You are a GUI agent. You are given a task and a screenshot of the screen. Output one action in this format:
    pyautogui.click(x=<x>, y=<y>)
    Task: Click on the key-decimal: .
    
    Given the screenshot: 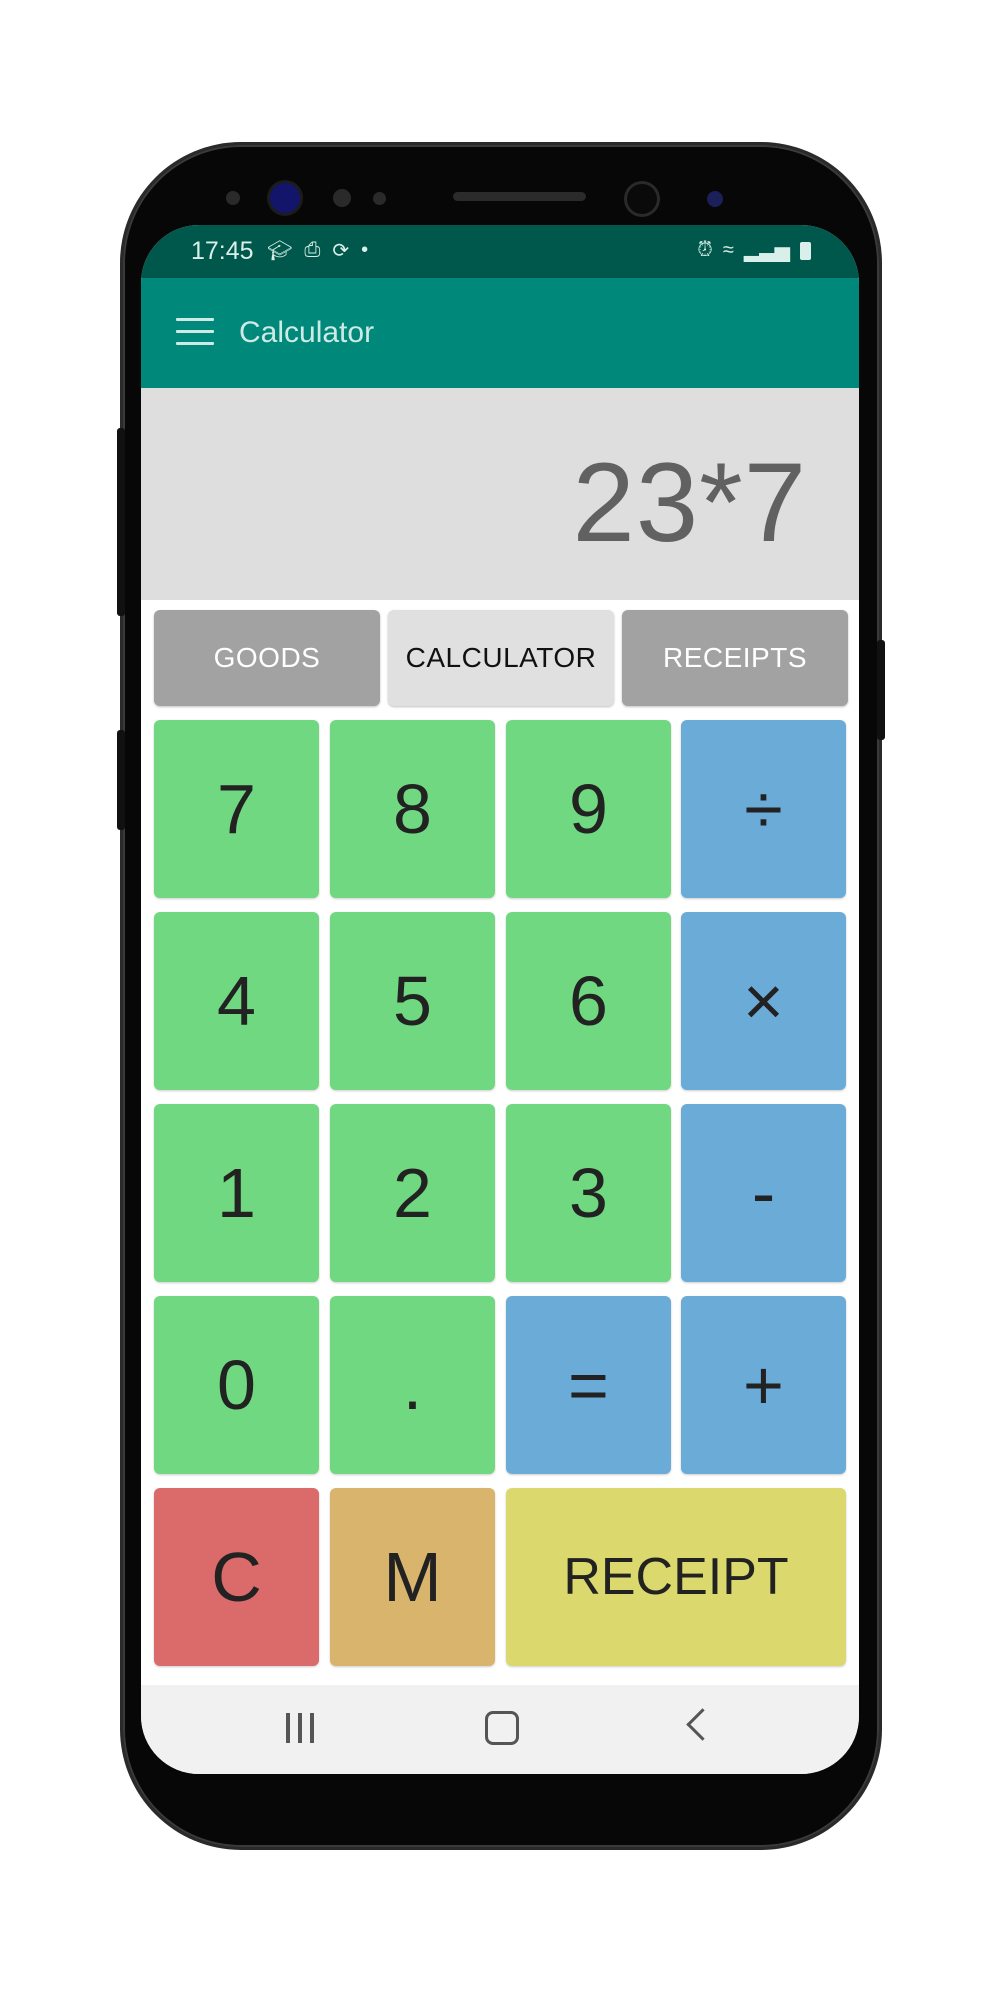 What is the action you would take?
    pyautogui.click(x=412, y=1385)
    